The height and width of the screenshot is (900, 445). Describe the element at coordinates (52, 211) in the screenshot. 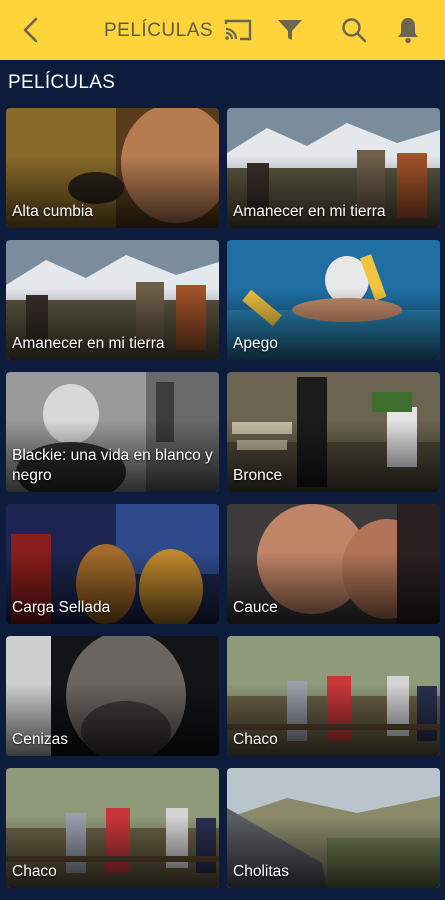

I see `movie-title: Alta cumbia` at that location.